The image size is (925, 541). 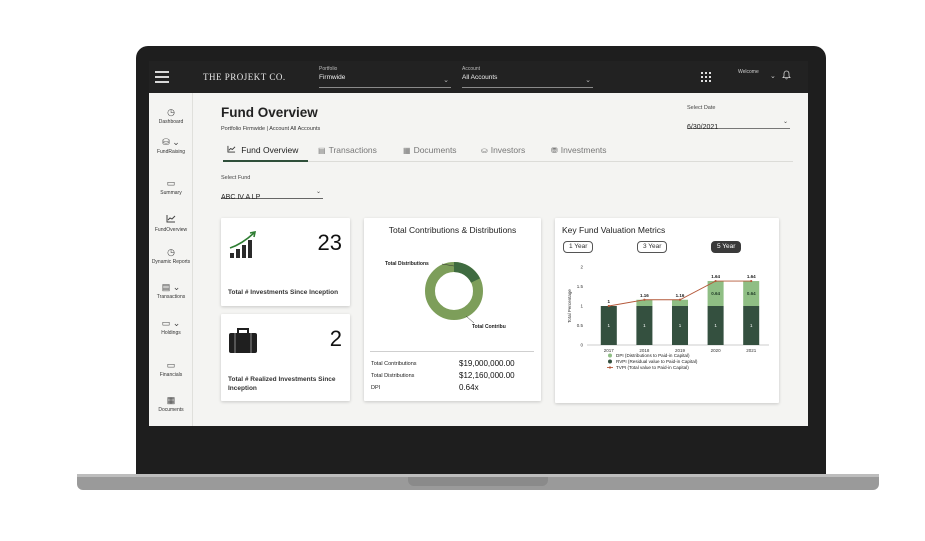 What do you see at coordinates (715, 276) in the screenshot?
I see `line-label-tvpi: 1.64` at bounding box center [715, 276].